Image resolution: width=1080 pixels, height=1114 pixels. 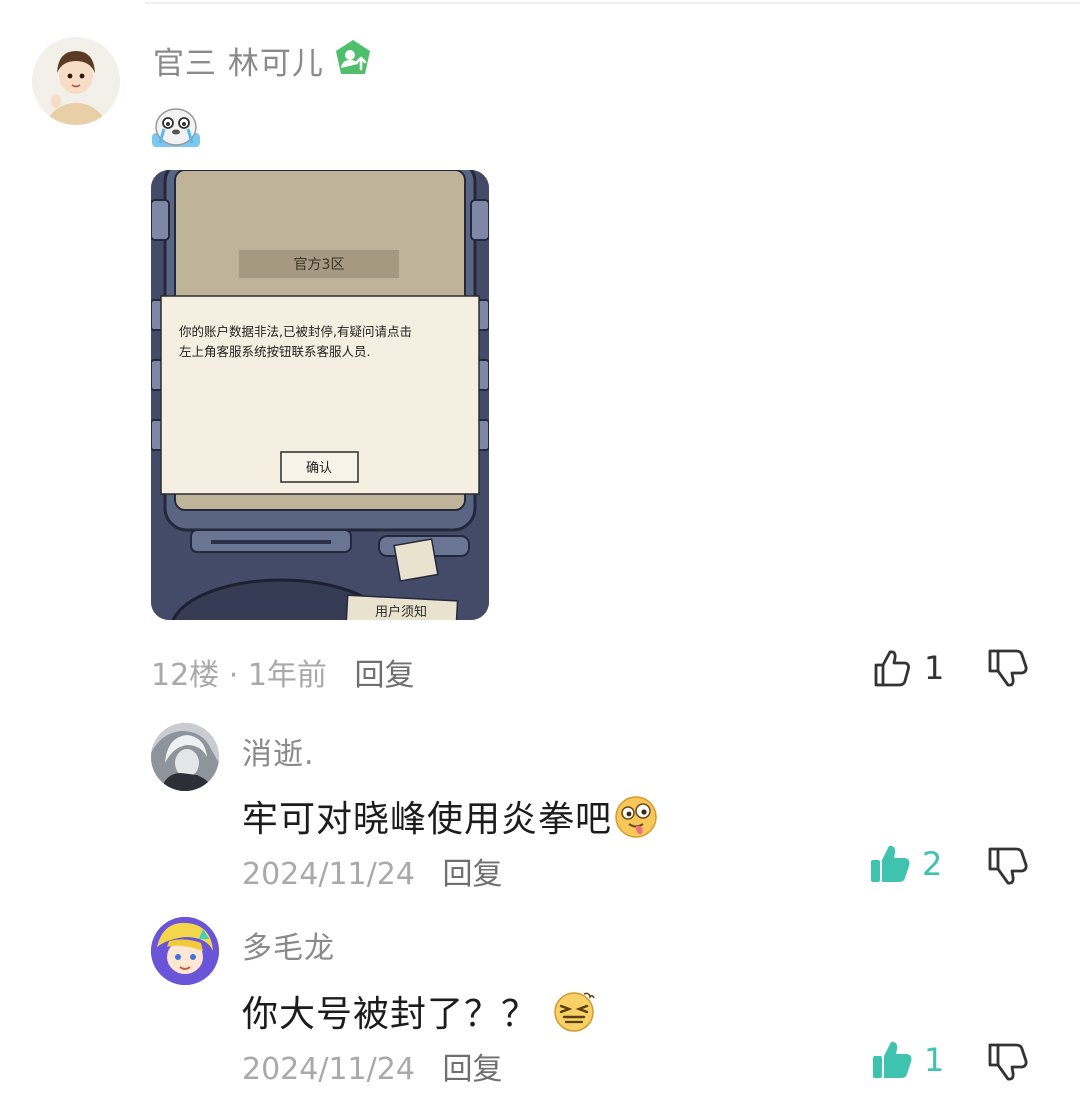 I want to click on dizzy-face-tongue-emoji-icon, so click(x=636, y=817).